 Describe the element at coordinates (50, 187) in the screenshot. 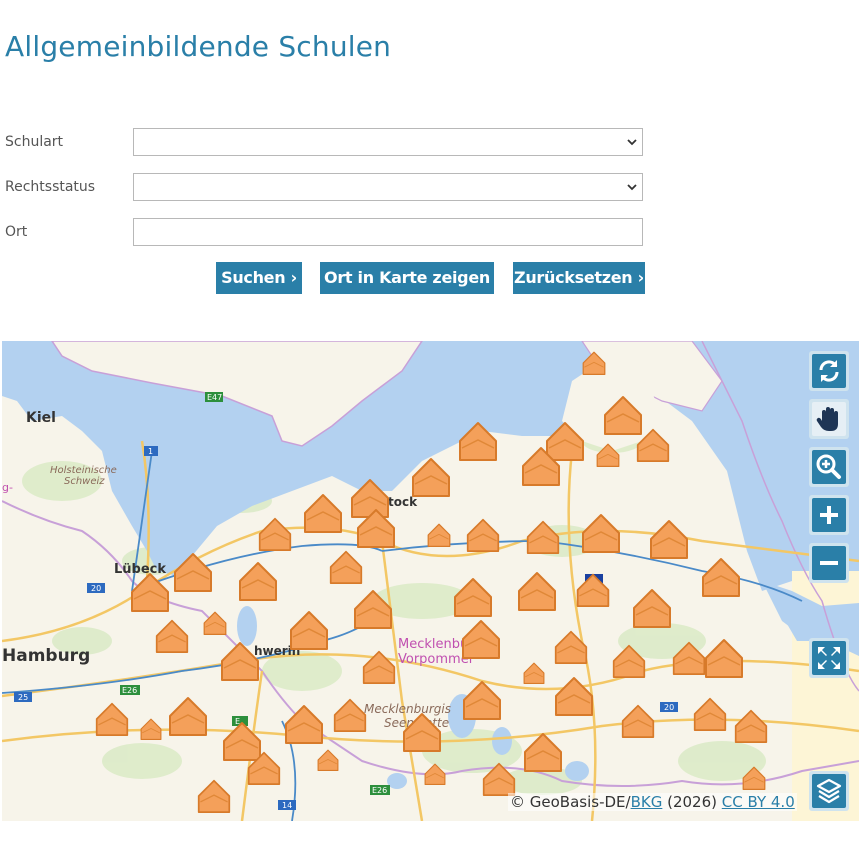

I see `rechtsstatus-label: Rechtsstatus` at that location.